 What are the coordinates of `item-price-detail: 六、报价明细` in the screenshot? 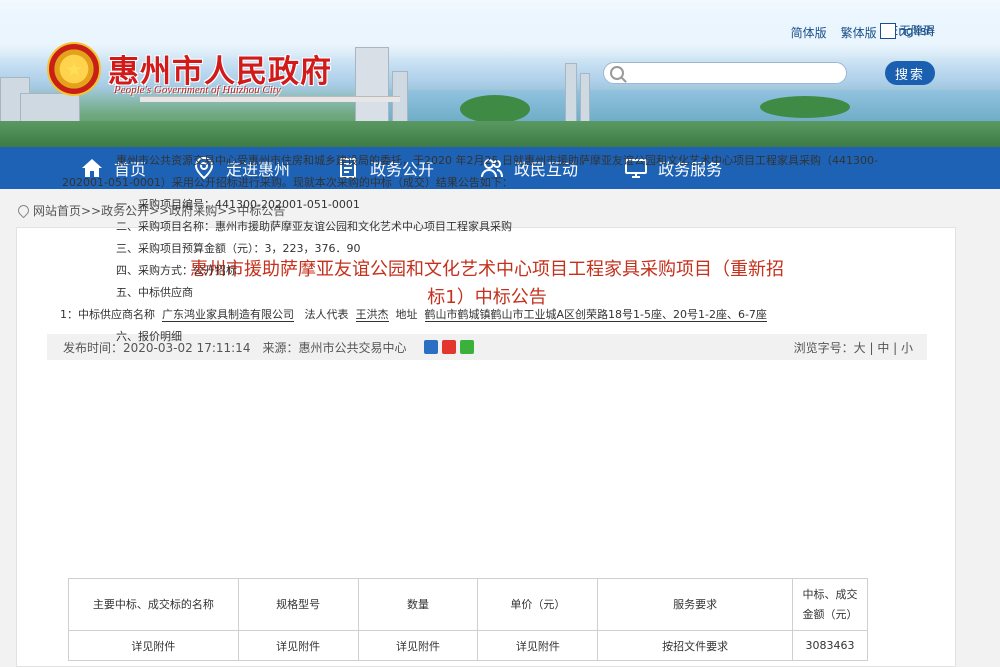 It's located at (149, 336).